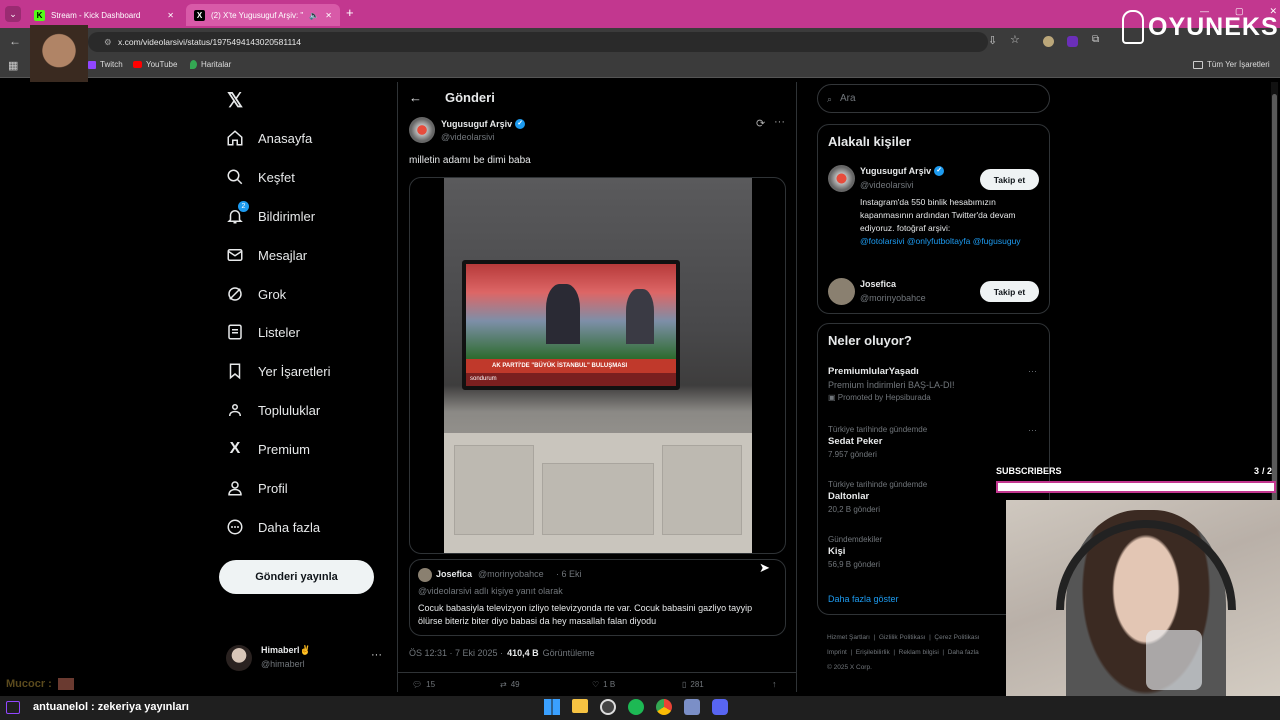  Describe the element at coordinates (608, 707) in the screenshot. I see `obs-icon` at that location.